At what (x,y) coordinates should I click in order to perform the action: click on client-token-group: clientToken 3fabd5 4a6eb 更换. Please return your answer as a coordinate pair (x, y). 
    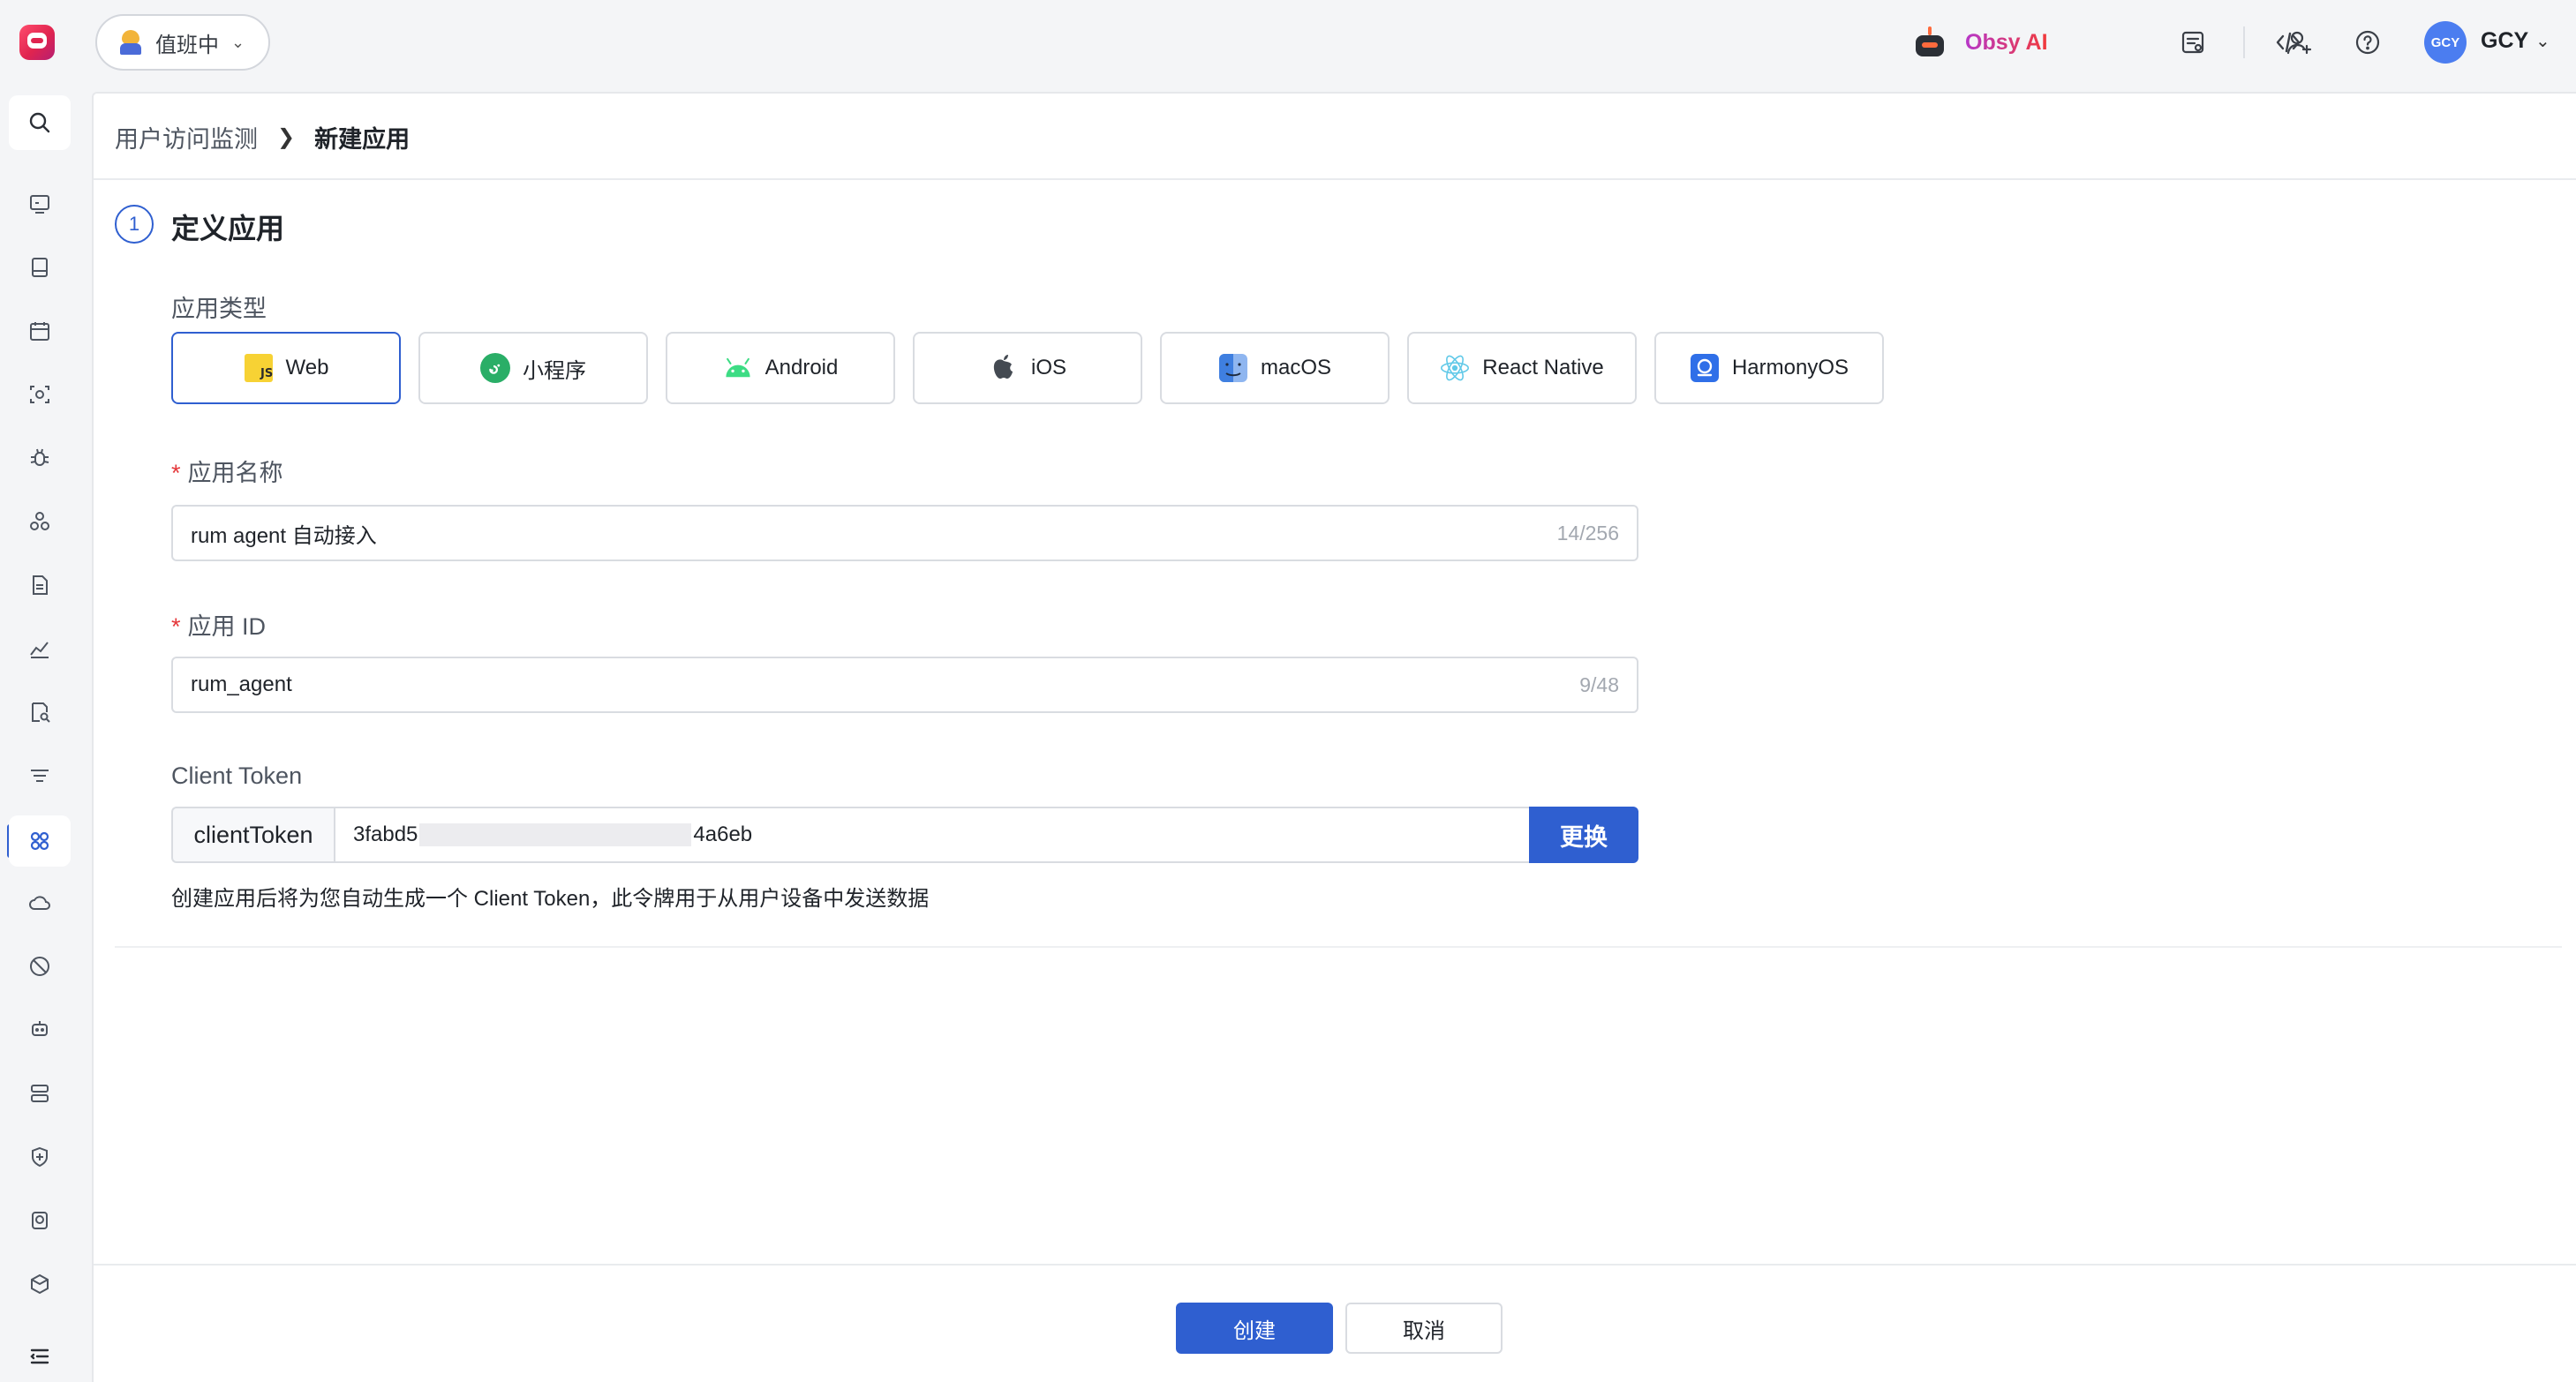
    Looking at the image, I should click on (905, 835).